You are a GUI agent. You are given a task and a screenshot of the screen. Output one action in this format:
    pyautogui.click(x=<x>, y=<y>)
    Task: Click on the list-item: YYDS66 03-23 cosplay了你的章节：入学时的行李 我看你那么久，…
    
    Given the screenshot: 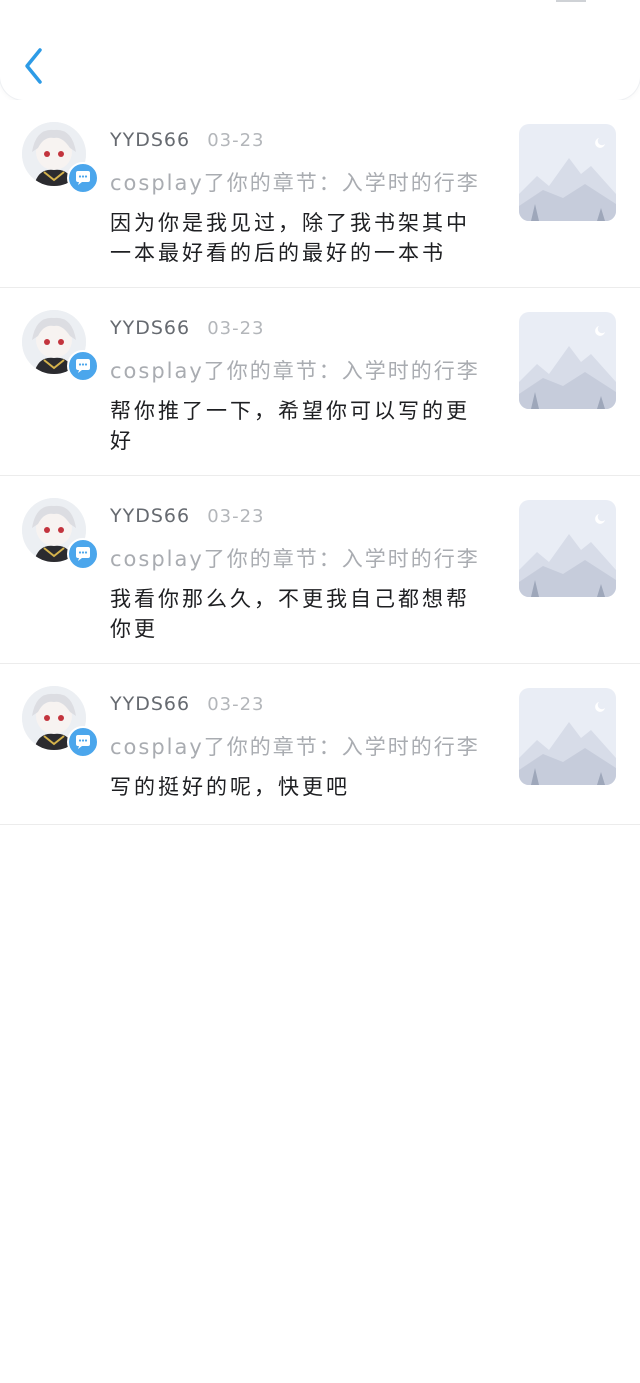 What is the action you would take?
    pyautogui.click(x=320, y=570)
    